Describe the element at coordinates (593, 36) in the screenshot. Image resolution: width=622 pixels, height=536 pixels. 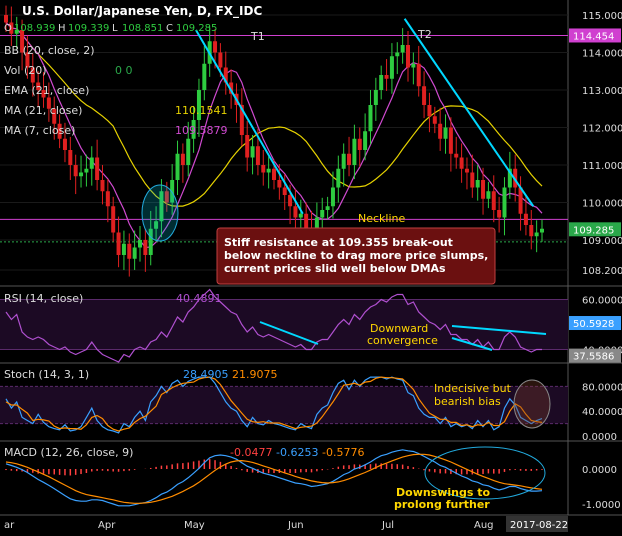
I see `price-label: 114.454` at that location.